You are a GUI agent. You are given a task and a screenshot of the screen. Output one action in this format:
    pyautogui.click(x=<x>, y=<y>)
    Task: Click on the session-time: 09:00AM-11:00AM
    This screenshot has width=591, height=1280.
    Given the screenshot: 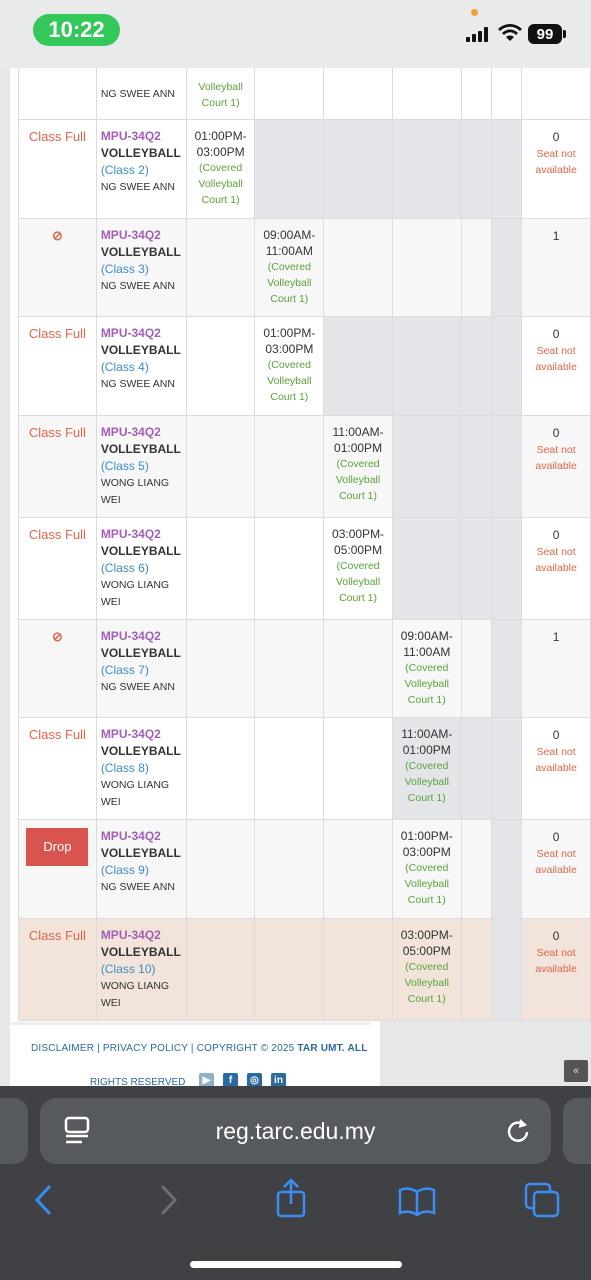 What is the action you would take?
    pyautogui.click(x=289, y=242)
    